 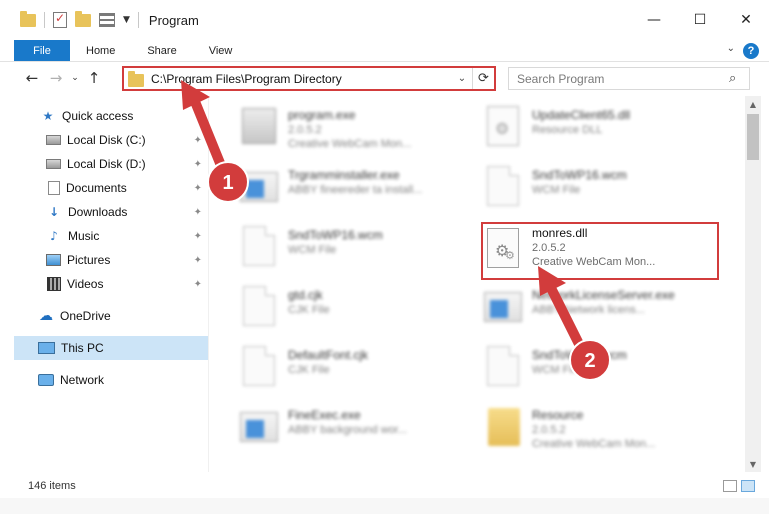 I want to click on file-detail: 2.0.5.2, so click(x=549, y=430).